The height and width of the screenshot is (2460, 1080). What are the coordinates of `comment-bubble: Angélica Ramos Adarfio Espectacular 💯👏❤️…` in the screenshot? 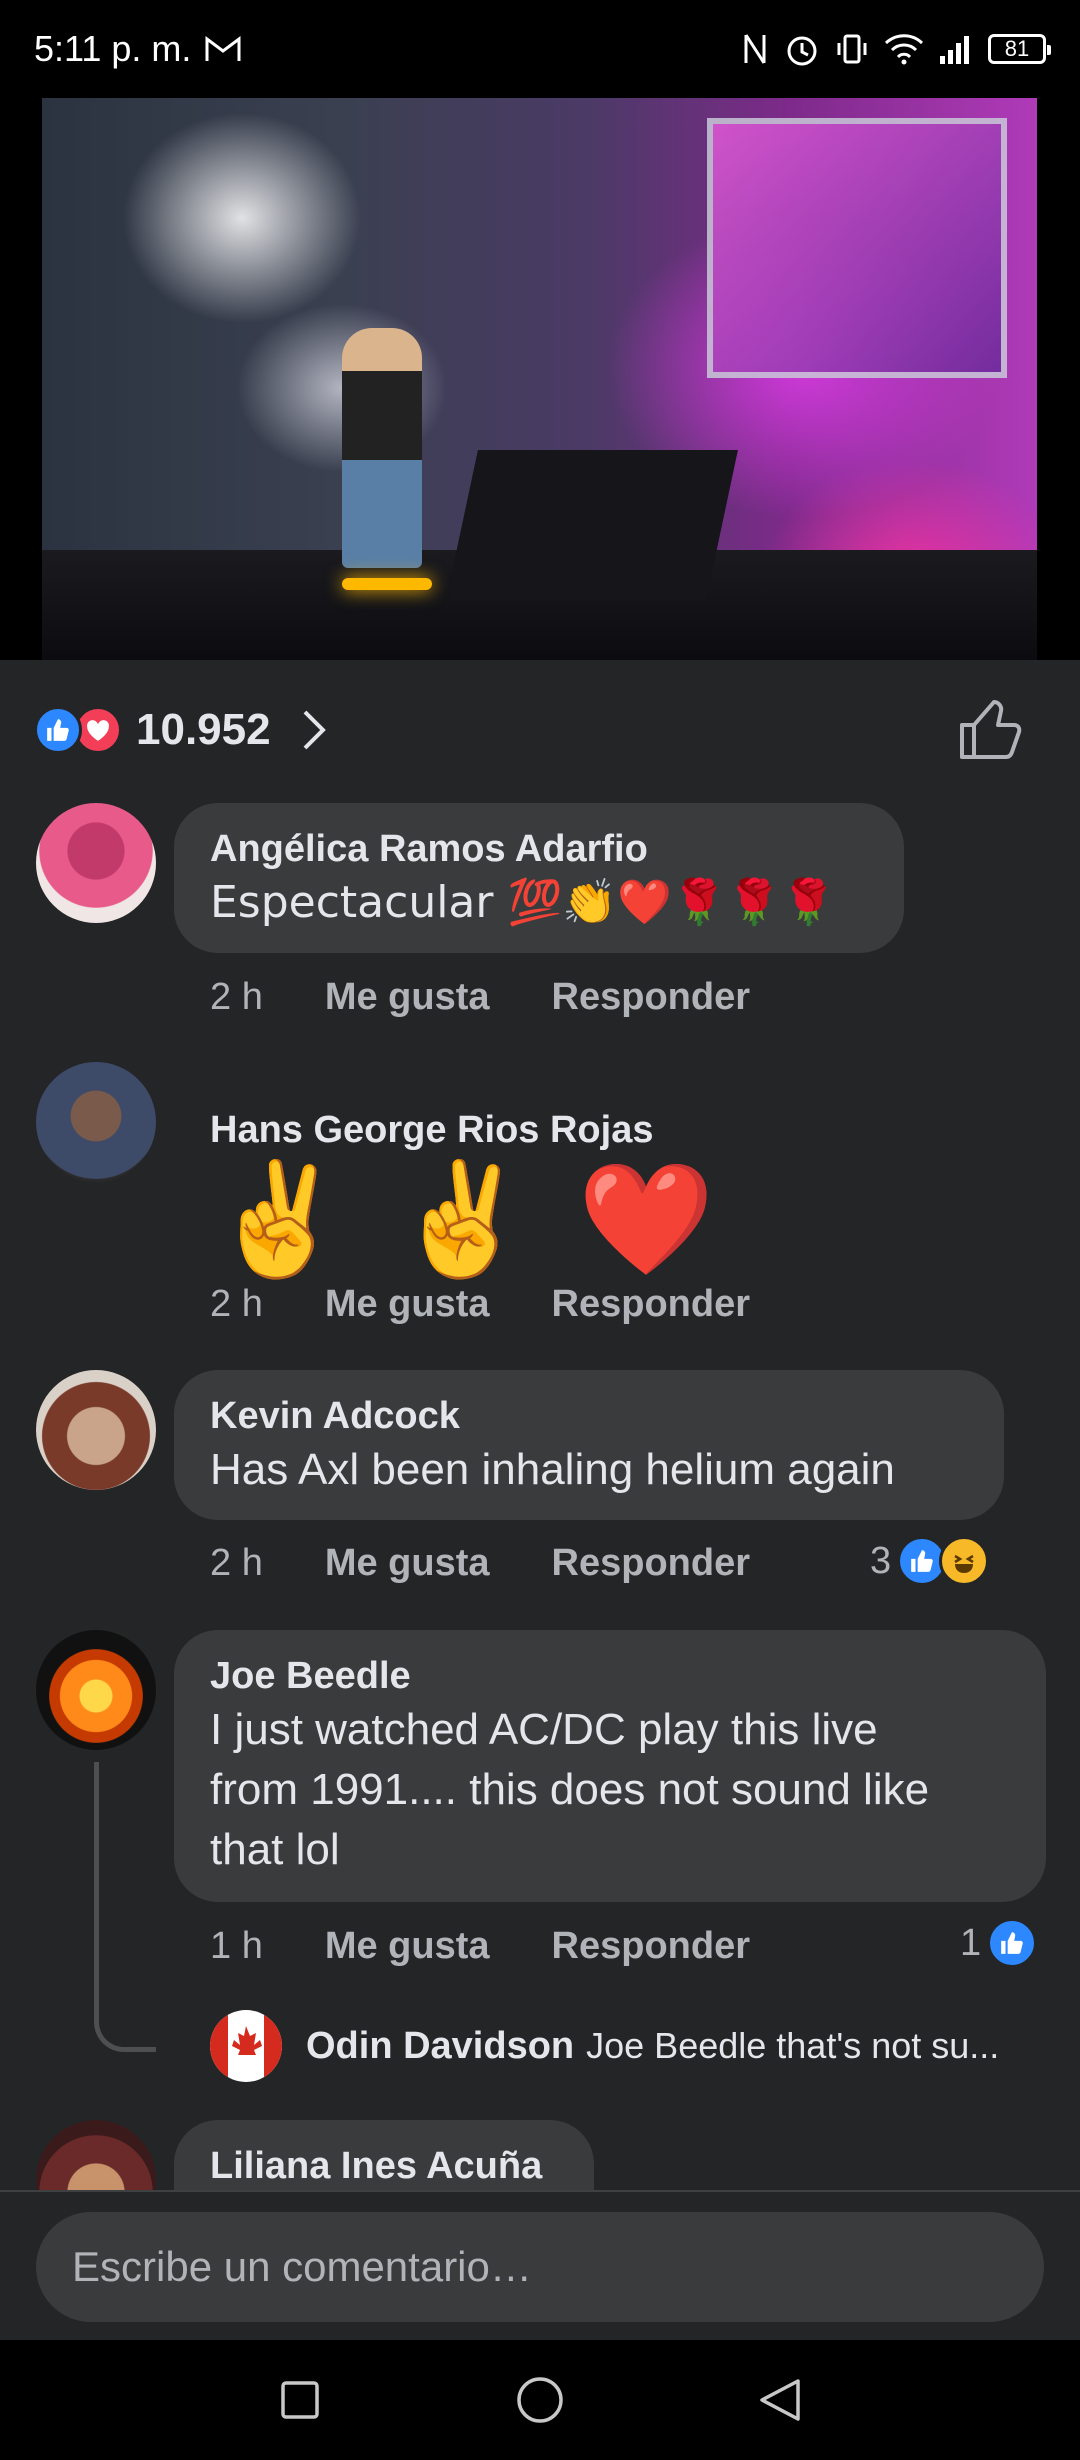 It's located at (539, 878).